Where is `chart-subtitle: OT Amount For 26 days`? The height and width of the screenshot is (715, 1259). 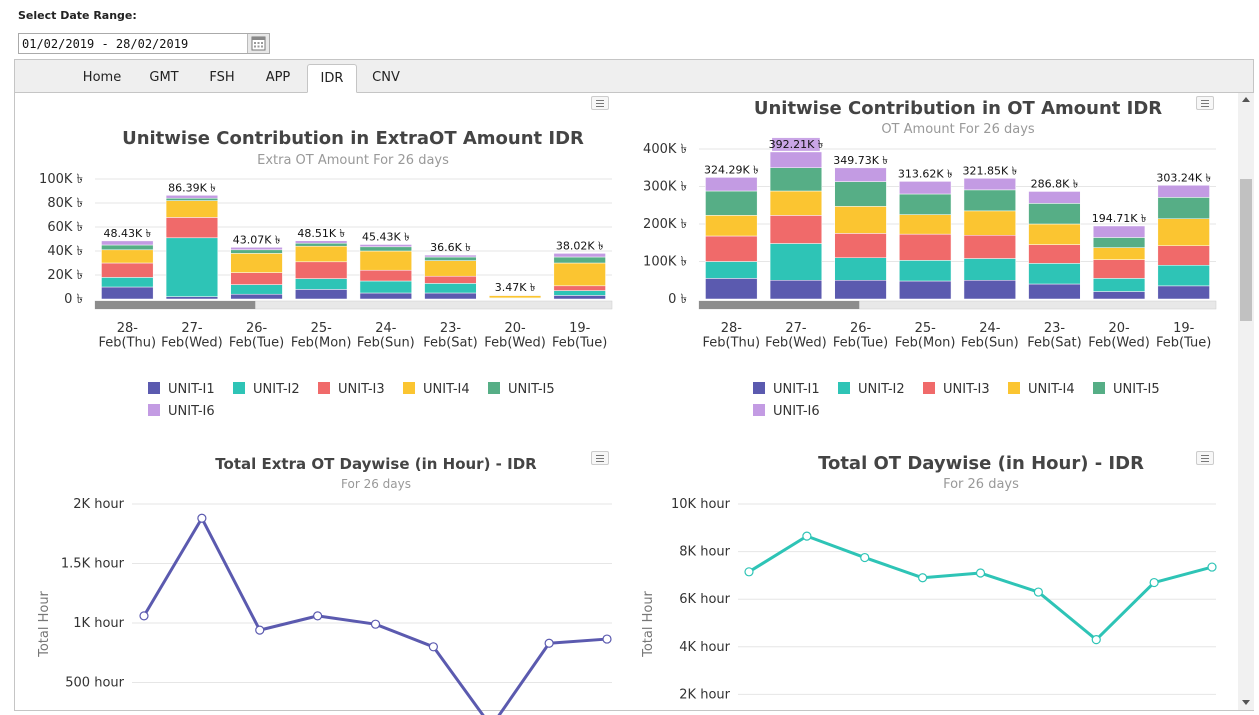 chart-subtitle: OT Amount For 26 days is located at coordinates (958, 129).